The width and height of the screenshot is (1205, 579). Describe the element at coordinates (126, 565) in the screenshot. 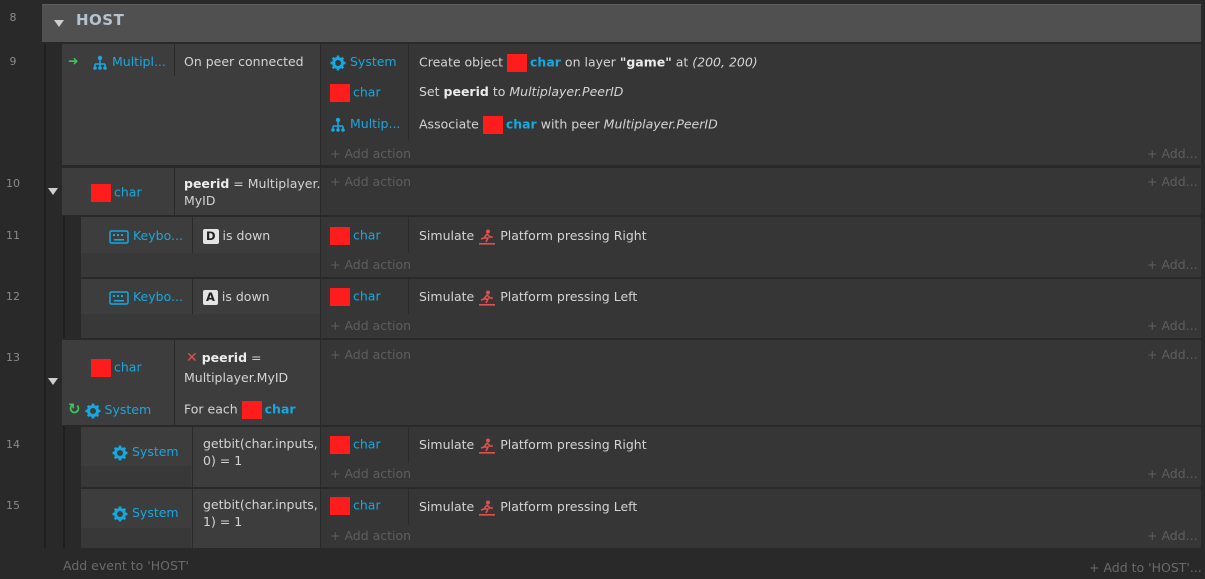

I see `add-event-to-group: Add event to 'HOST'` at that location.